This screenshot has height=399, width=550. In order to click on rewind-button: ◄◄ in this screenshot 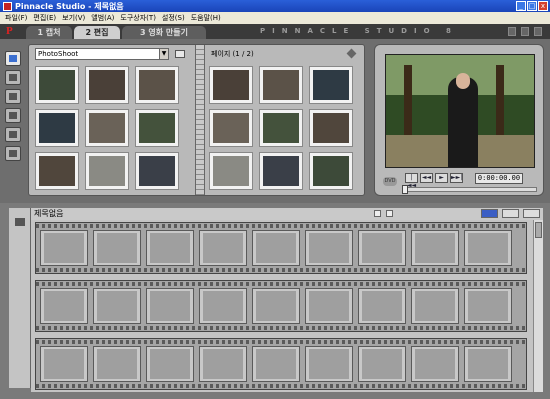, I will do `click(426, 178)`.